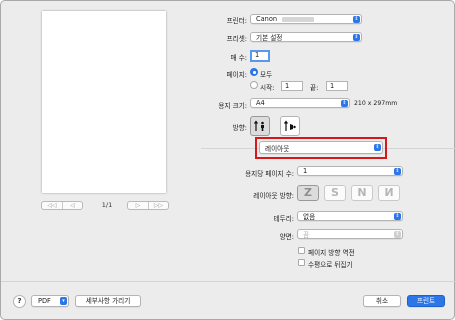  I want to click on pages-from-label: 시작:, so click(267, 88).